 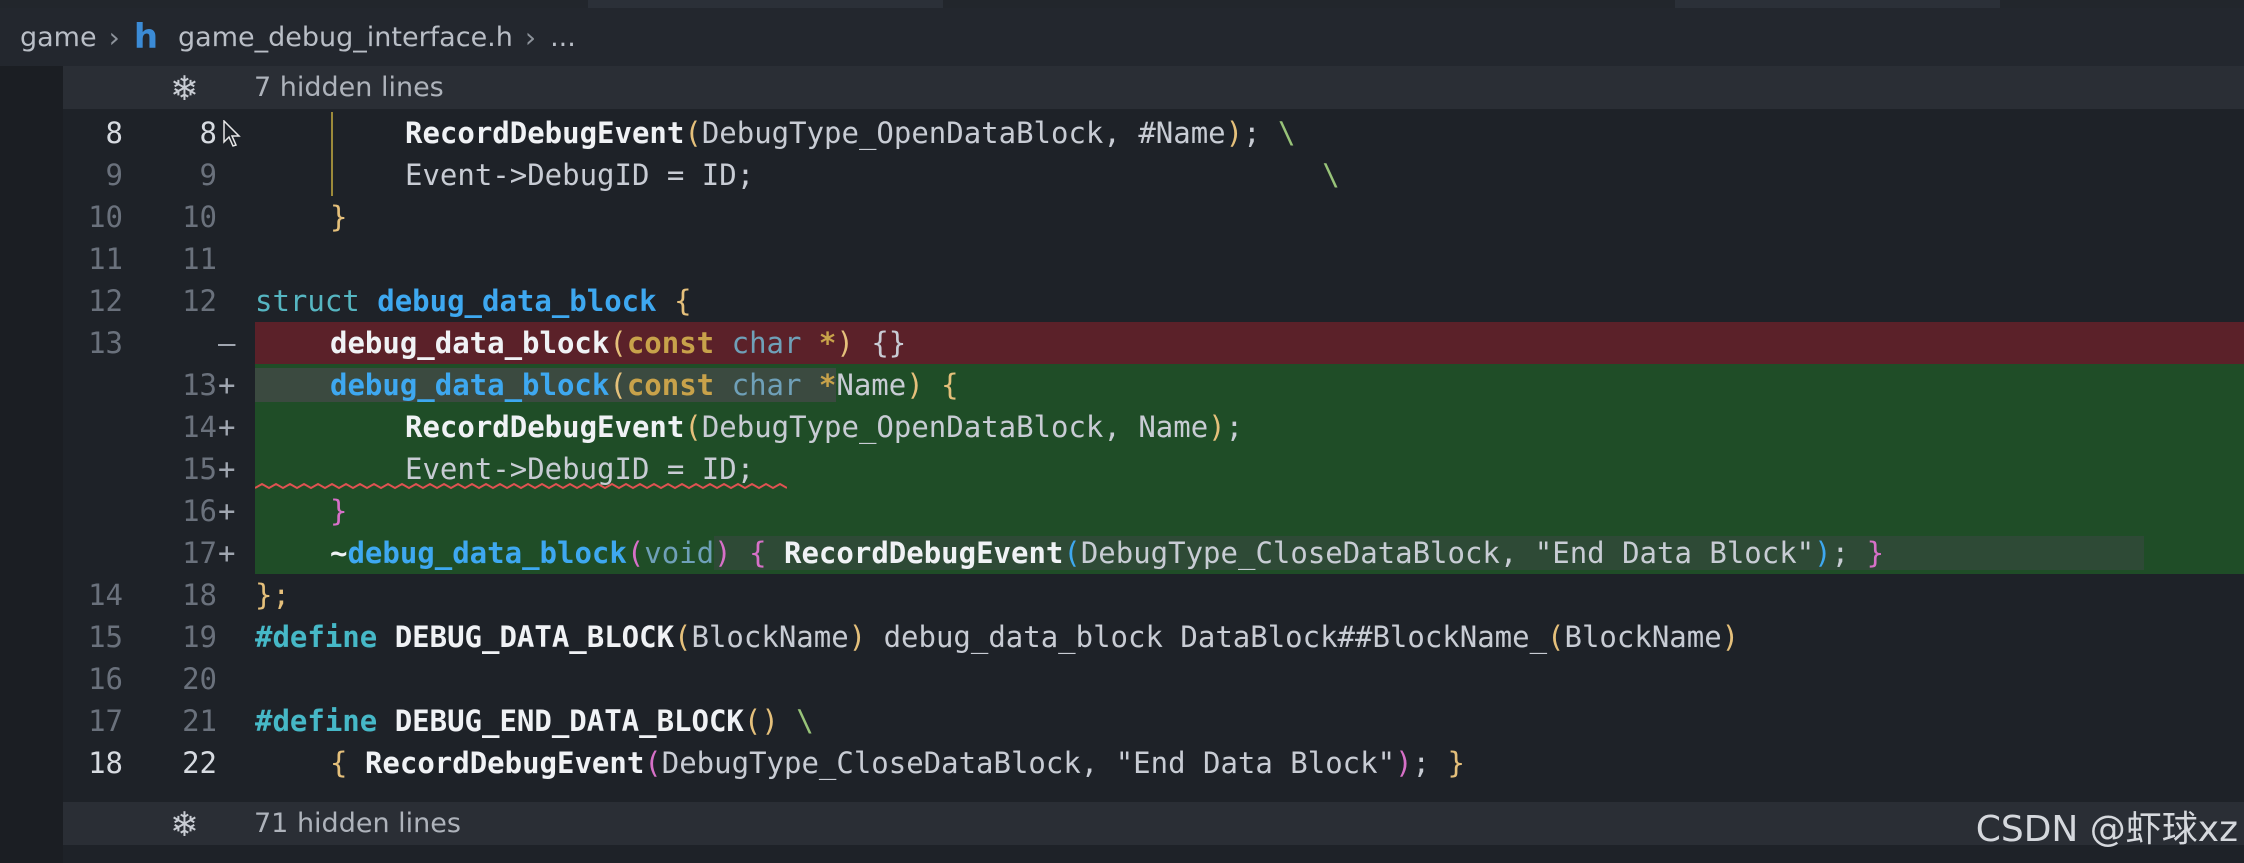 What do you see at coordinates (199, 679) in the screenshot?
I see `new-line-number: 20` at bounding box center [199, 679].